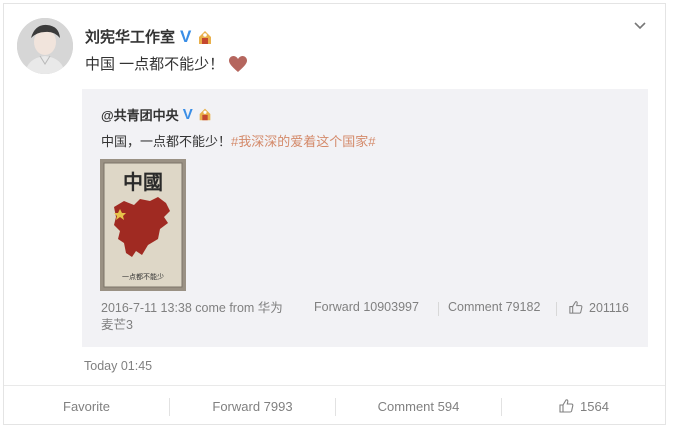  What do you see at coordinates (238, 64) in the screenshot?
I see `heart-icon` at bounding box center [238, 64].